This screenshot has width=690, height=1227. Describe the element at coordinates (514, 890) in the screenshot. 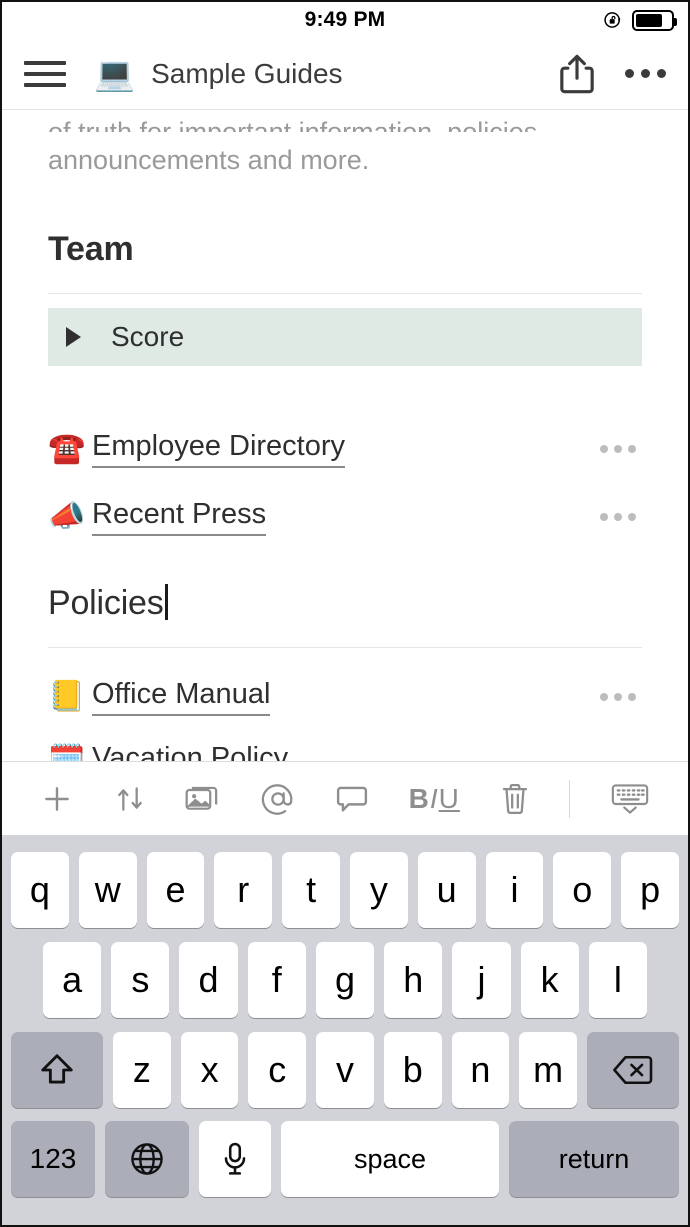

I see `key-i: i` at that location.